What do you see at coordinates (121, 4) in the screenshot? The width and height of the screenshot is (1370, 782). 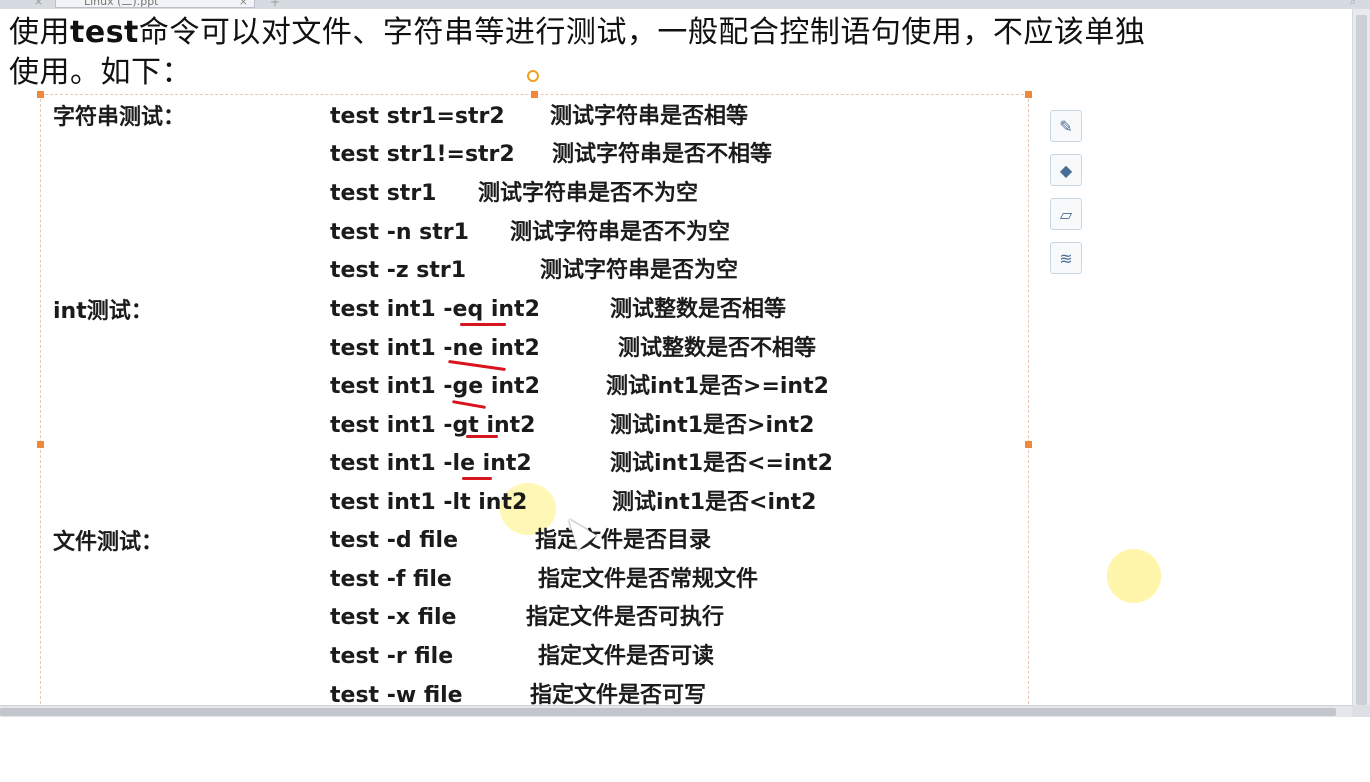 I see `tab-title: Linux (二).ppt` at bounding box center [121, 4].